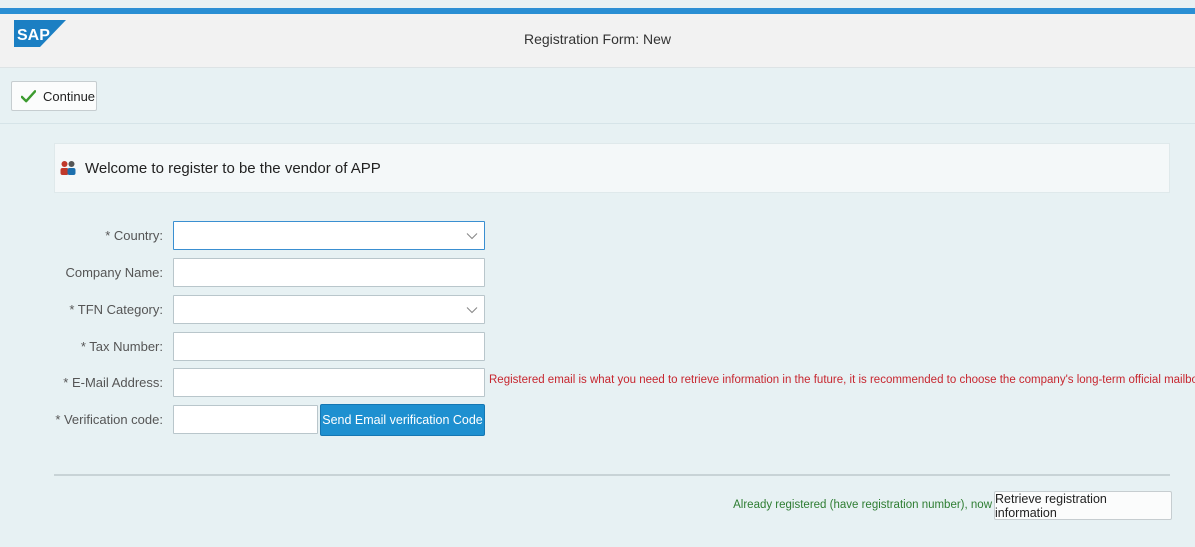 The image size is (1195, 547). What do you see at coordinates (245, 419) in the screenshot?
I see `verification-code-input` at bounding box center [245, 419].